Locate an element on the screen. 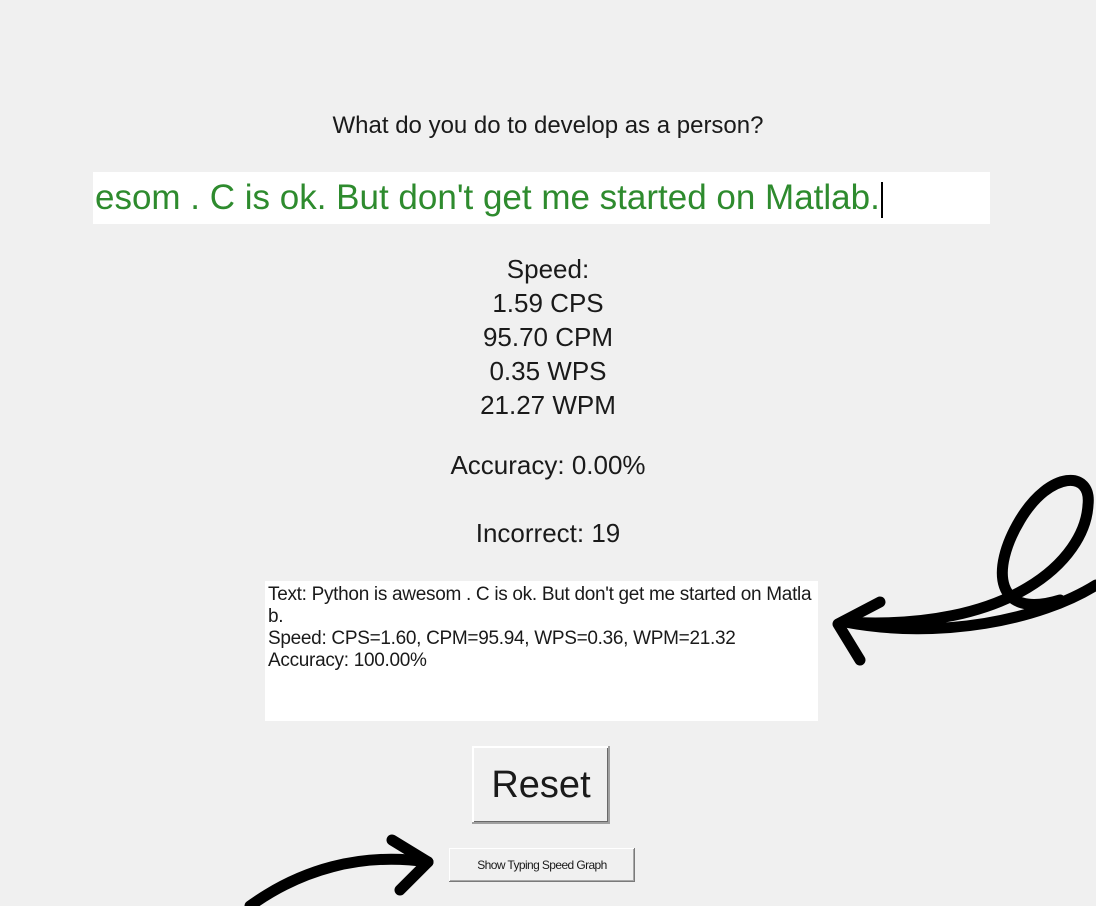 This screenshot has height=906, width=1096. incorrect-count: Incorrect: 19 is located at coordinates (548, 533).